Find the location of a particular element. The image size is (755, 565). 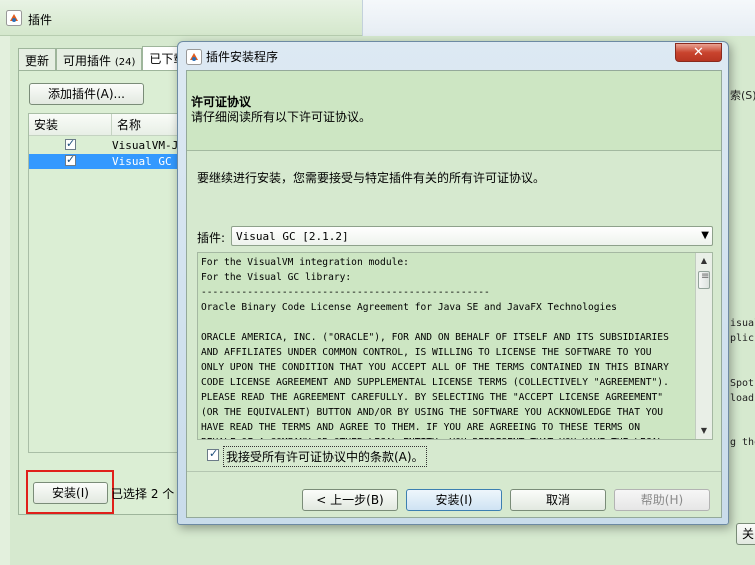

wizard-header: 许可证协议 请仔细阅读所有以下许可证协议。 is located at coordinates (454, 111).